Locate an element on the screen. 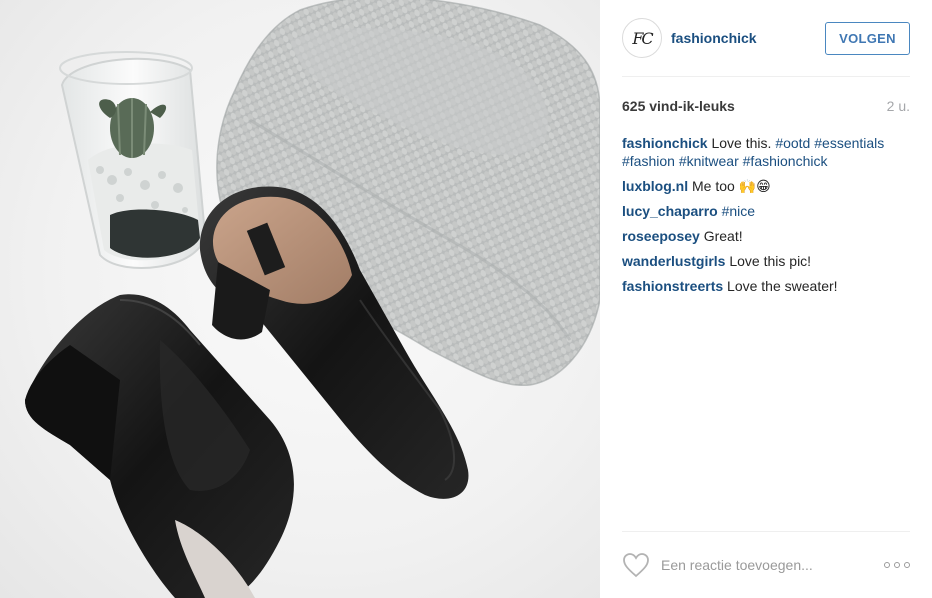 Image resolution: width=932 pixels, height=598 pixels. comment-item: wanderlustgirls Love this pic! is located at coordinates (766, 261).